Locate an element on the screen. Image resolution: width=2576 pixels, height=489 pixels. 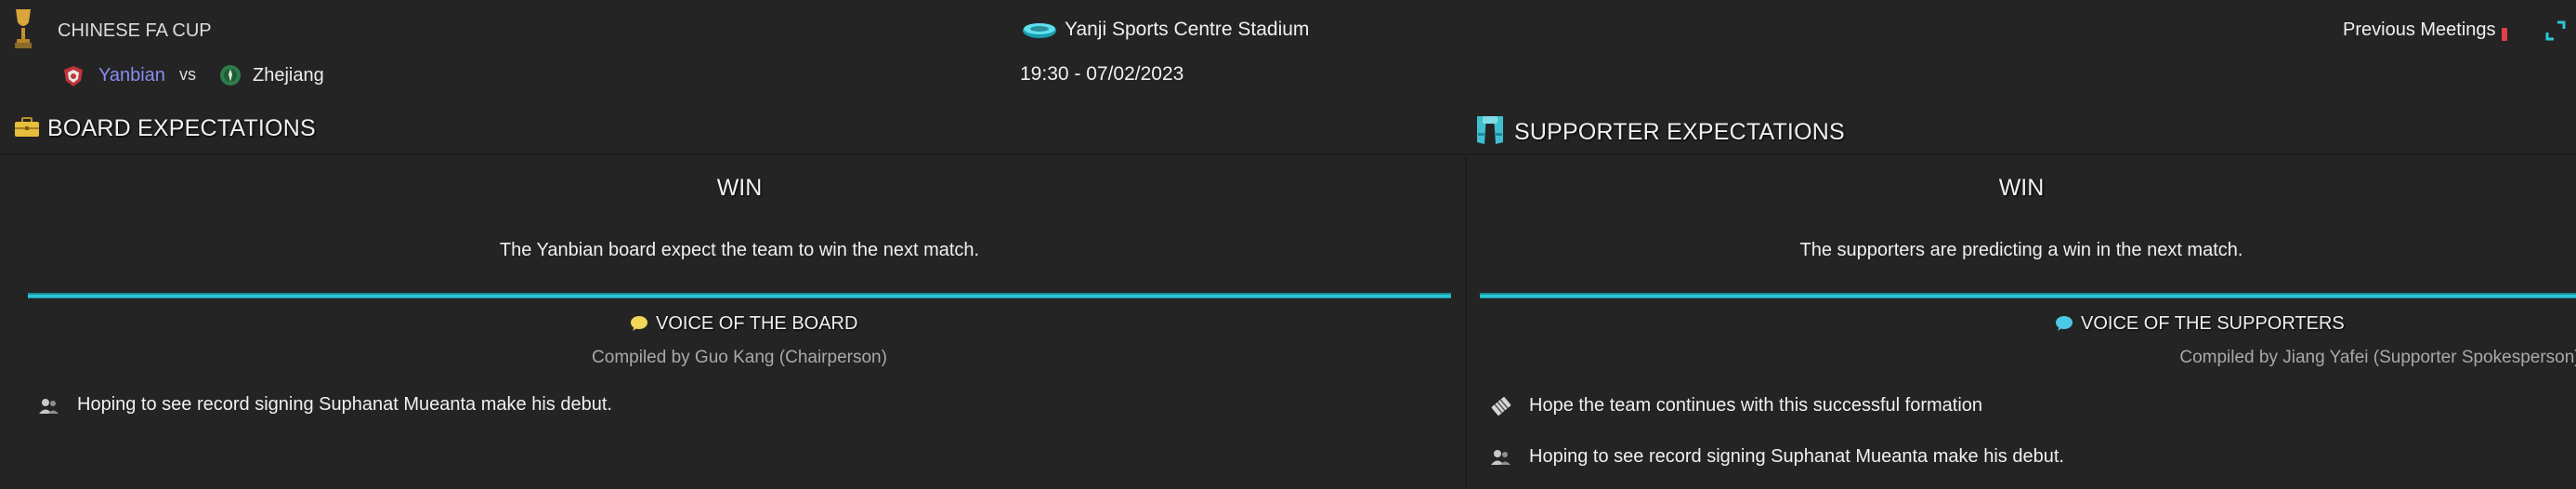
competition-trophy-icon is located at coordinates (23, 29).